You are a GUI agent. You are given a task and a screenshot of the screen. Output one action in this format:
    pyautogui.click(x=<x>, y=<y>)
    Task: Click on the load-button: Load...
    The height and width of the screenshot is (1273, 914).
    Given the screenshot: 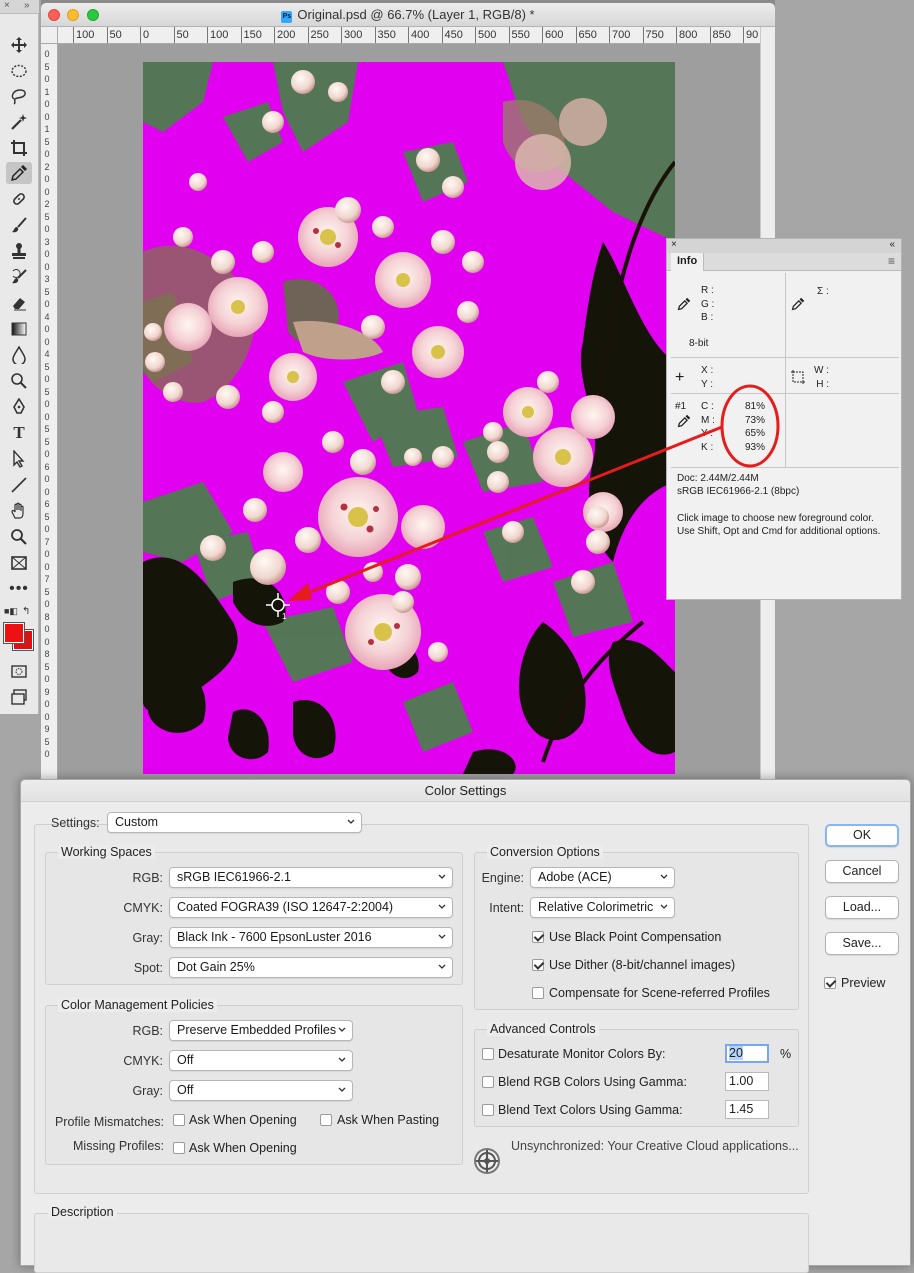 What is the action you would take?
    pyautogui.click(x=862, y=907)
    